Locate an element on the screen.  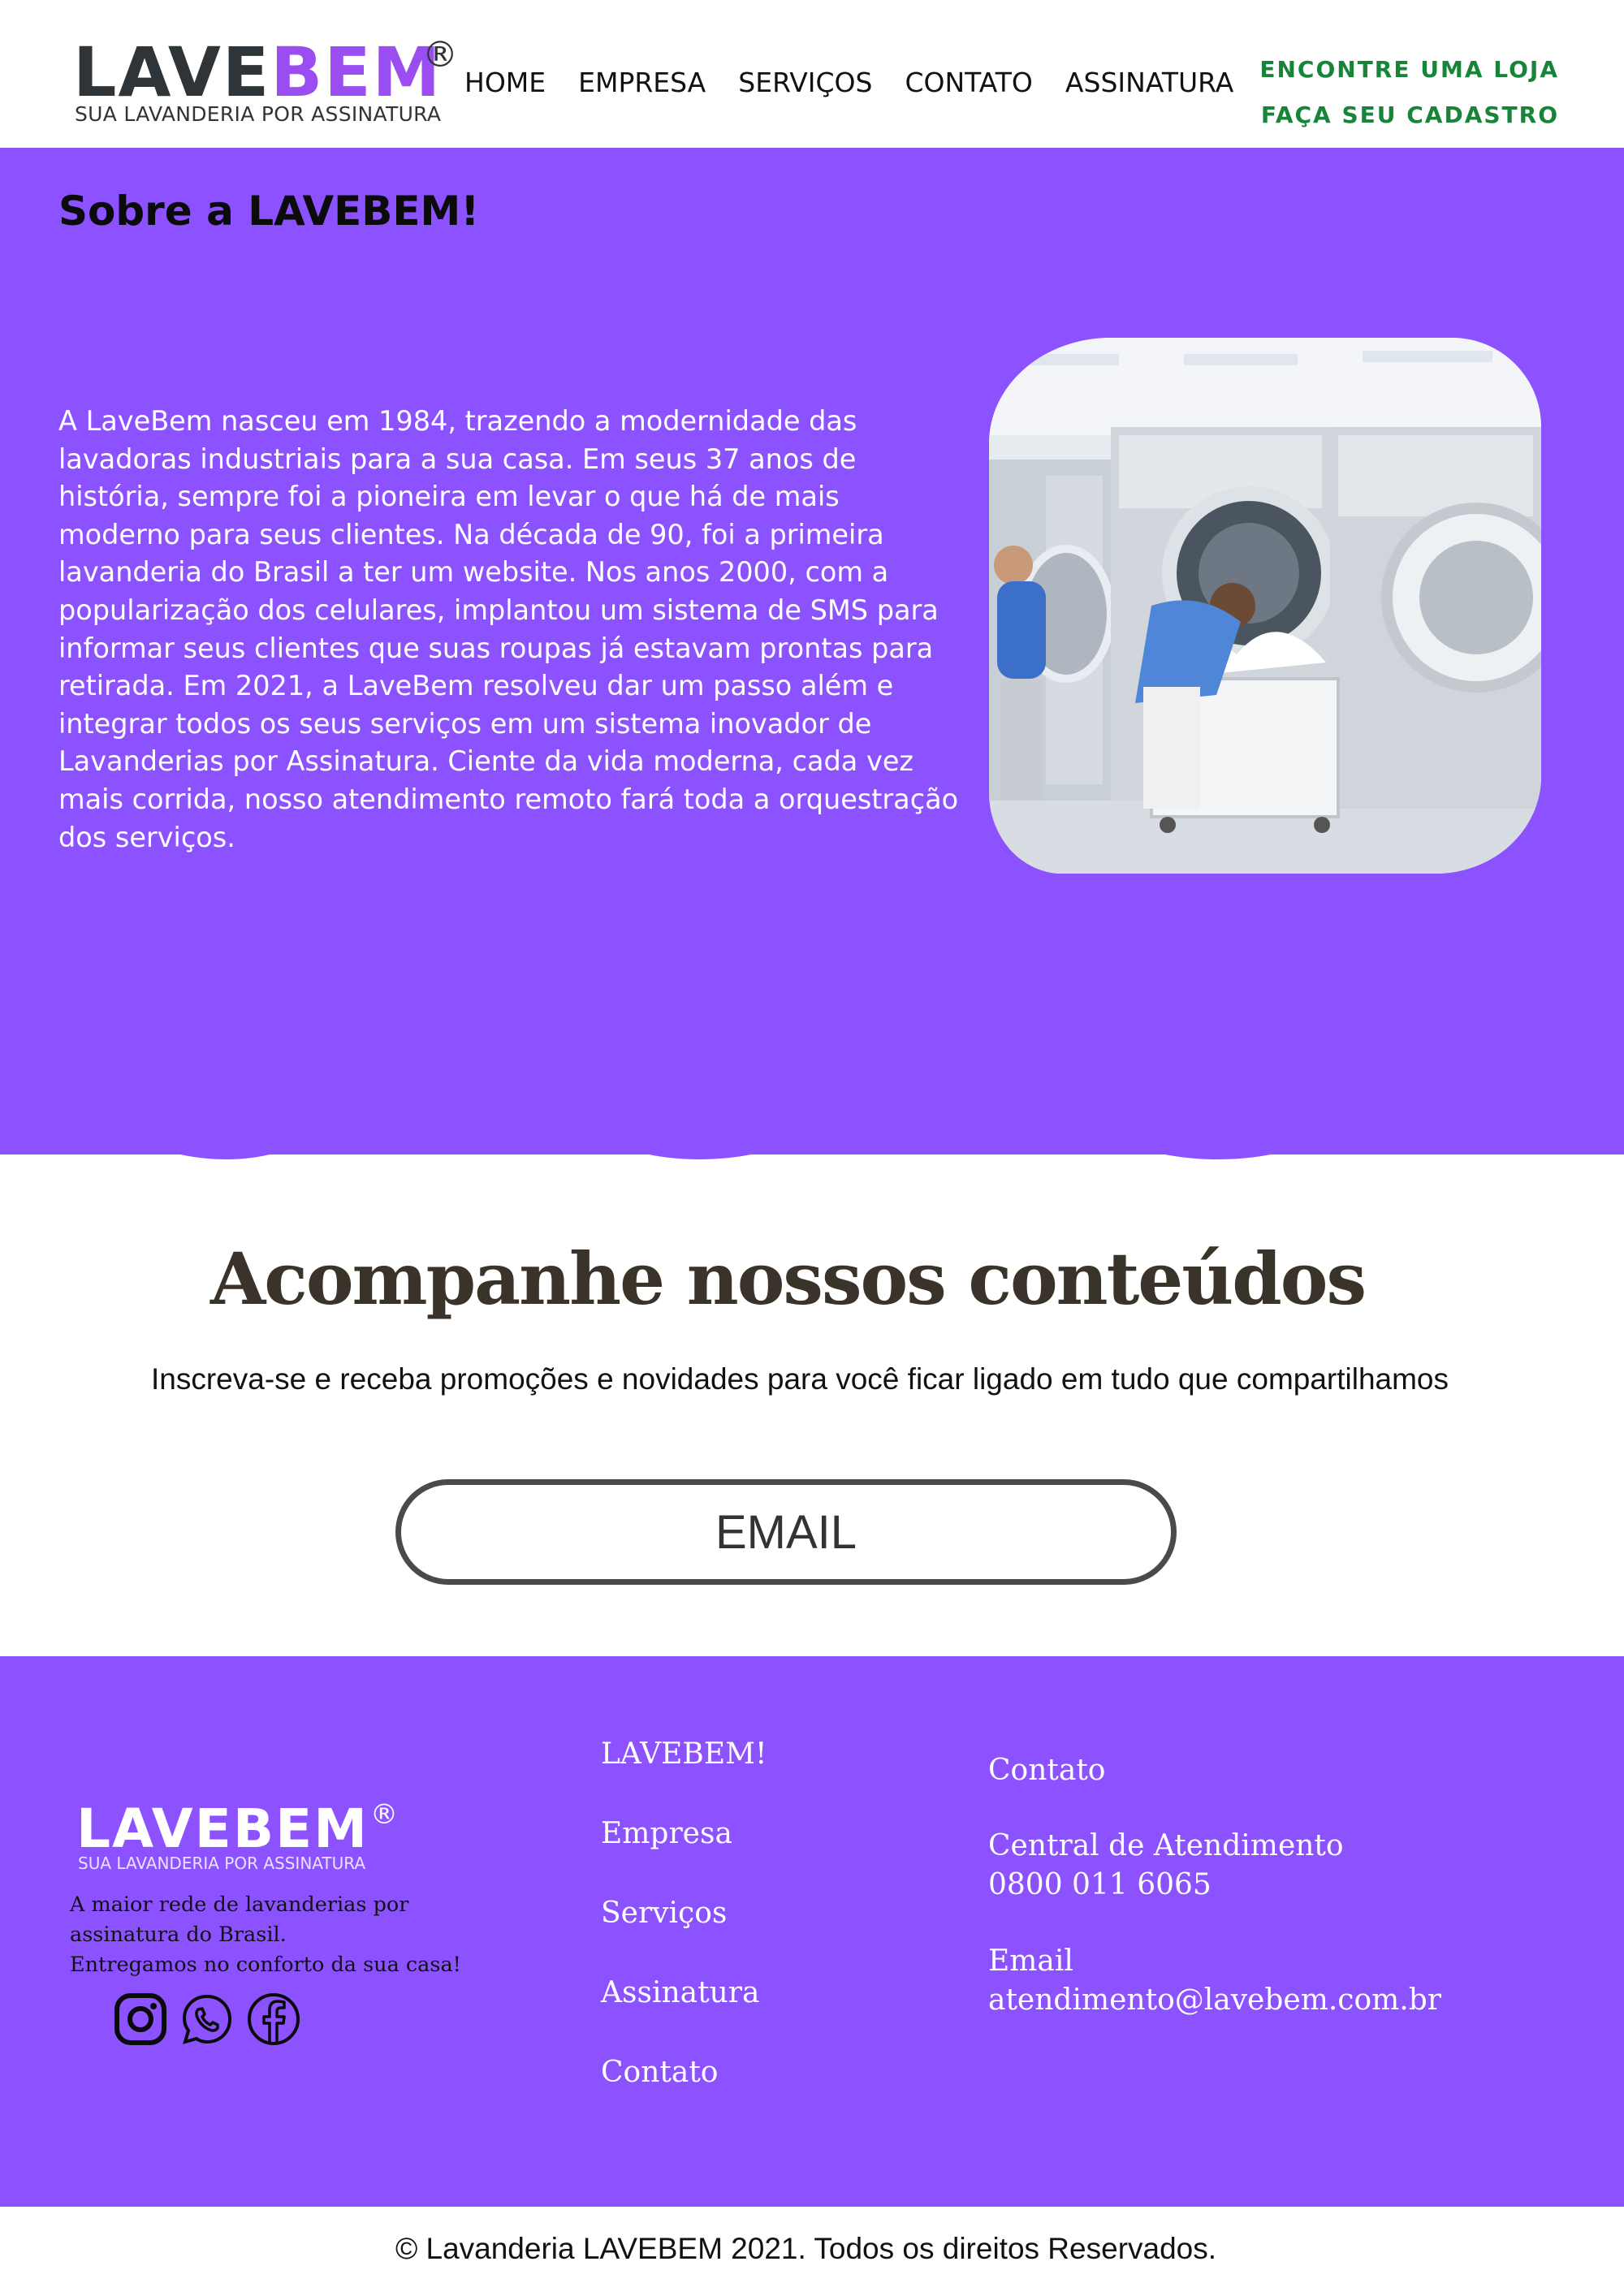
footer-link-lavebem: LAVEBEM! is located at coordinates (684, 1775).